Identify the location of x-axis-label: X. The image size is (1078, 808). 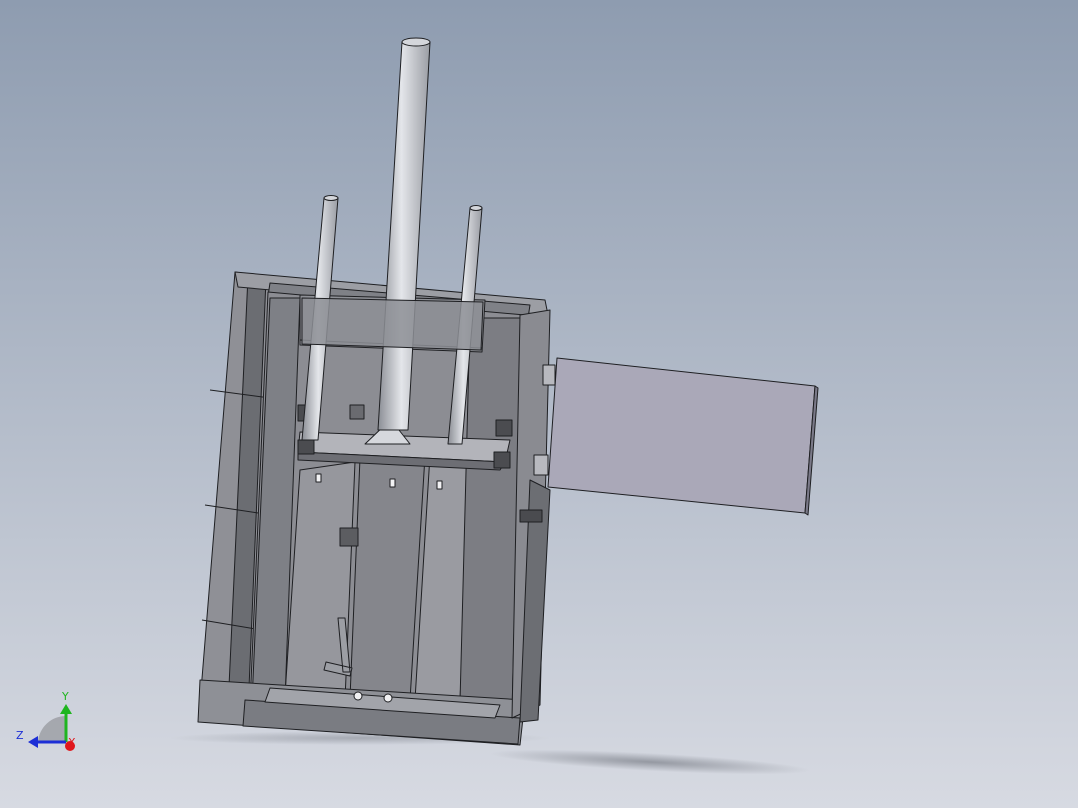
(72, 742).